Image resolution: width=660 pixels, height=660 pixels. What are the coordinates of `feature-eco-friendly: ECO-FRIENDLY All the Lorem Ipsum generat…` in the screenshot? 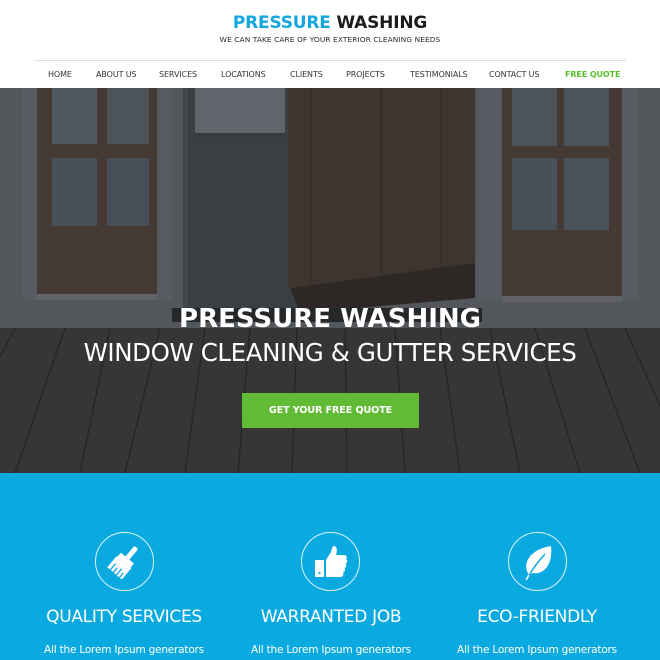 It's located at (537, 566).